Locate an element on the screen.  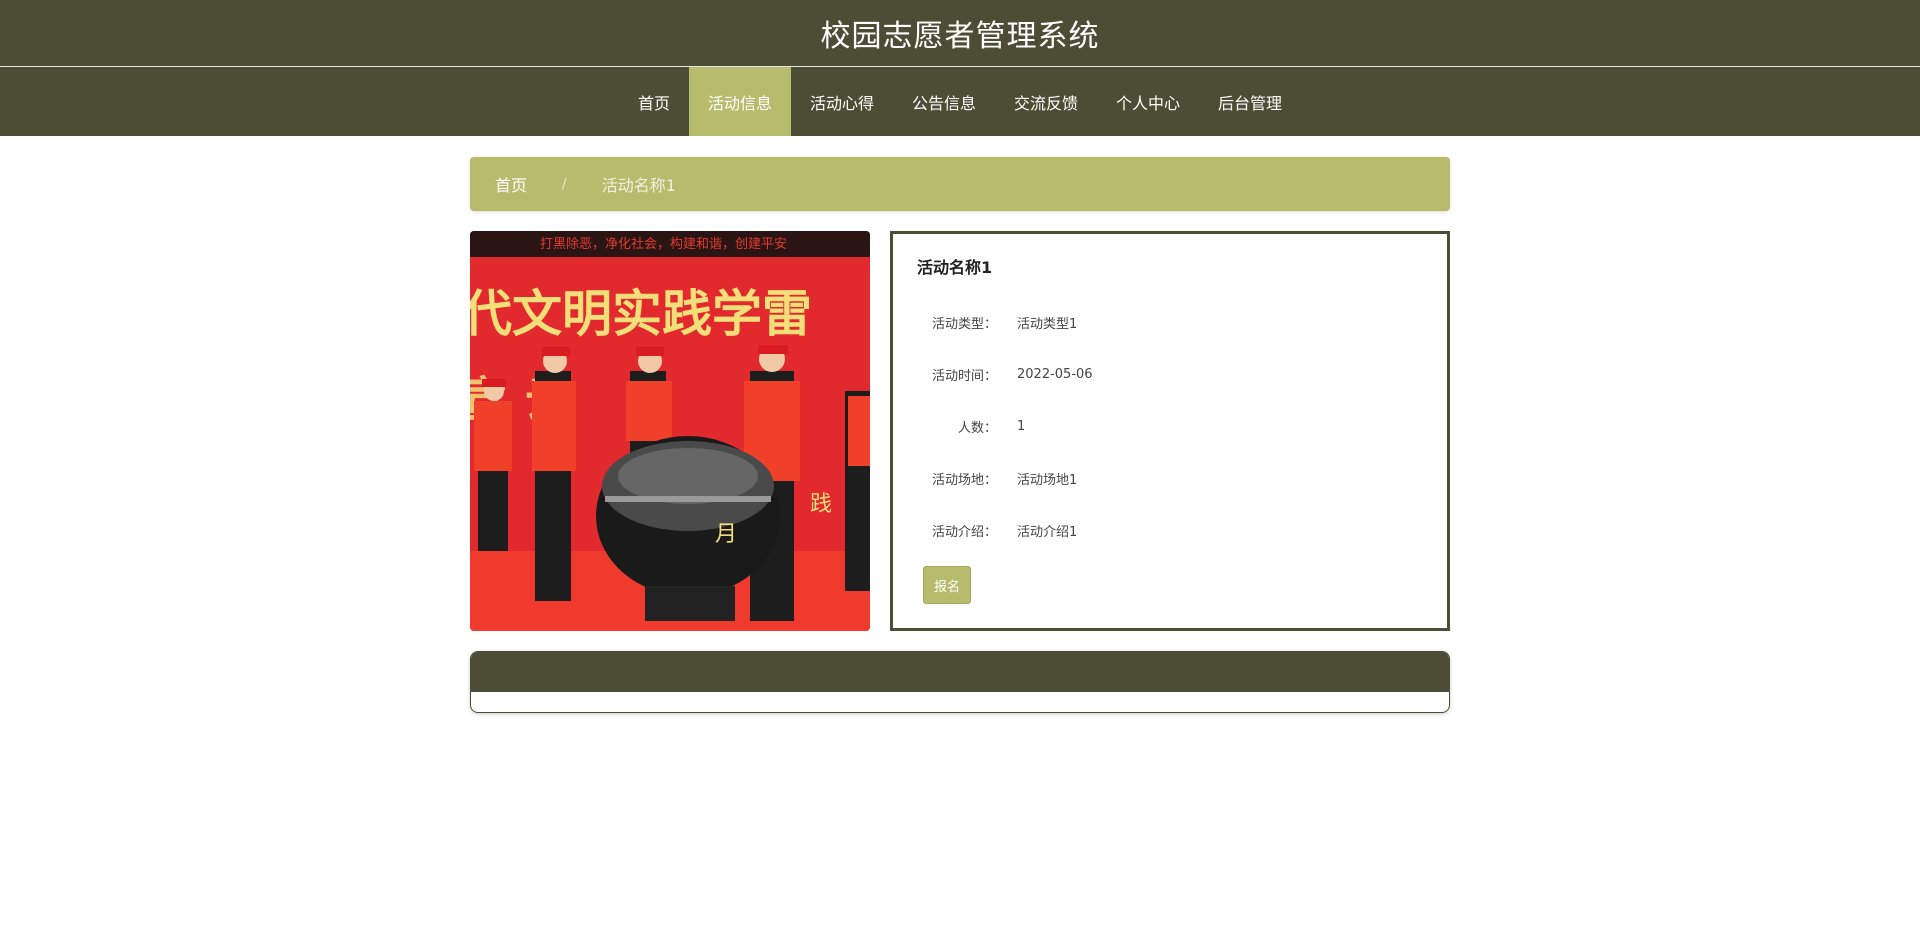
breadcrumb: 首页 / 活动名称1 is located at coordinates (960, 184).